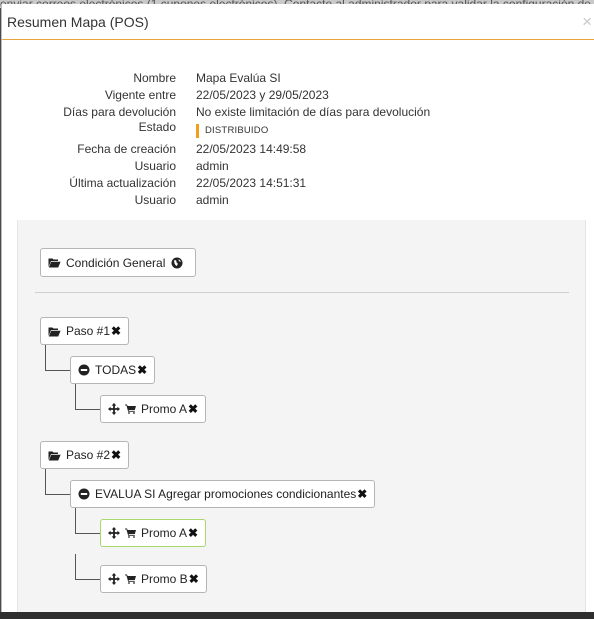 This screenshot has width=594, height=619. I want to click on general-condition-label: Condición General, so click(116, 262).